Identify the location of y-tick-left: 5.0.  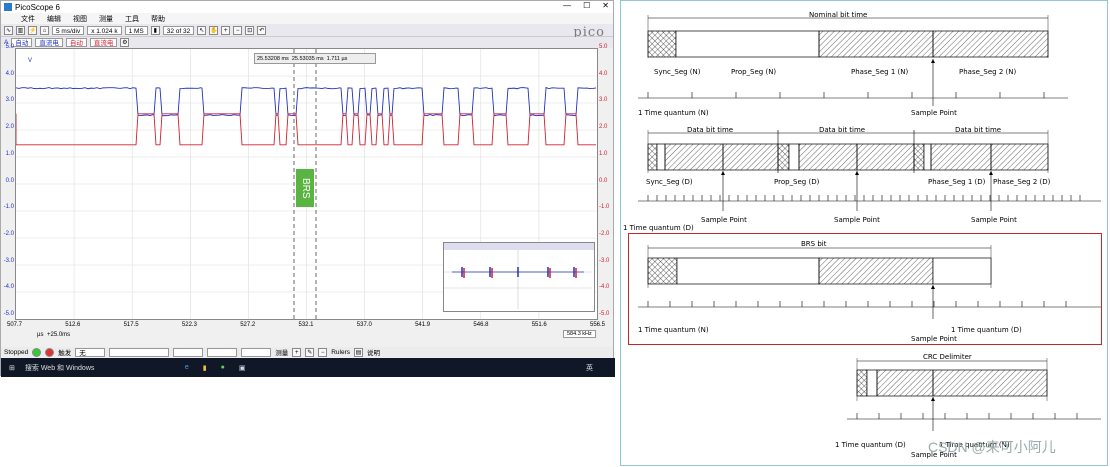
(8, 47).